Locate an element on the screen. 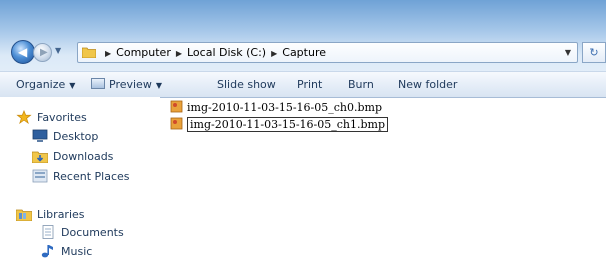 Image resolution: width=606 pixels, height=264 pixels. file-name: img-2010-11-03-15-16-05_ch0.bmp is located at coordinates (285, 107).